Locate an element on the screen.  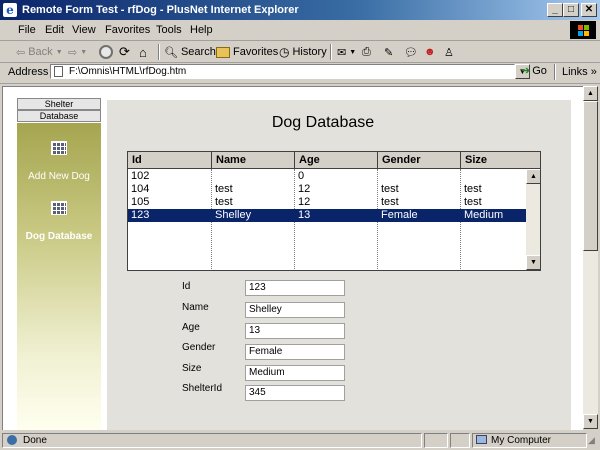
address-input: F:\Omnis\HTML\rfDog.htm is located at coordinates (282, 71).